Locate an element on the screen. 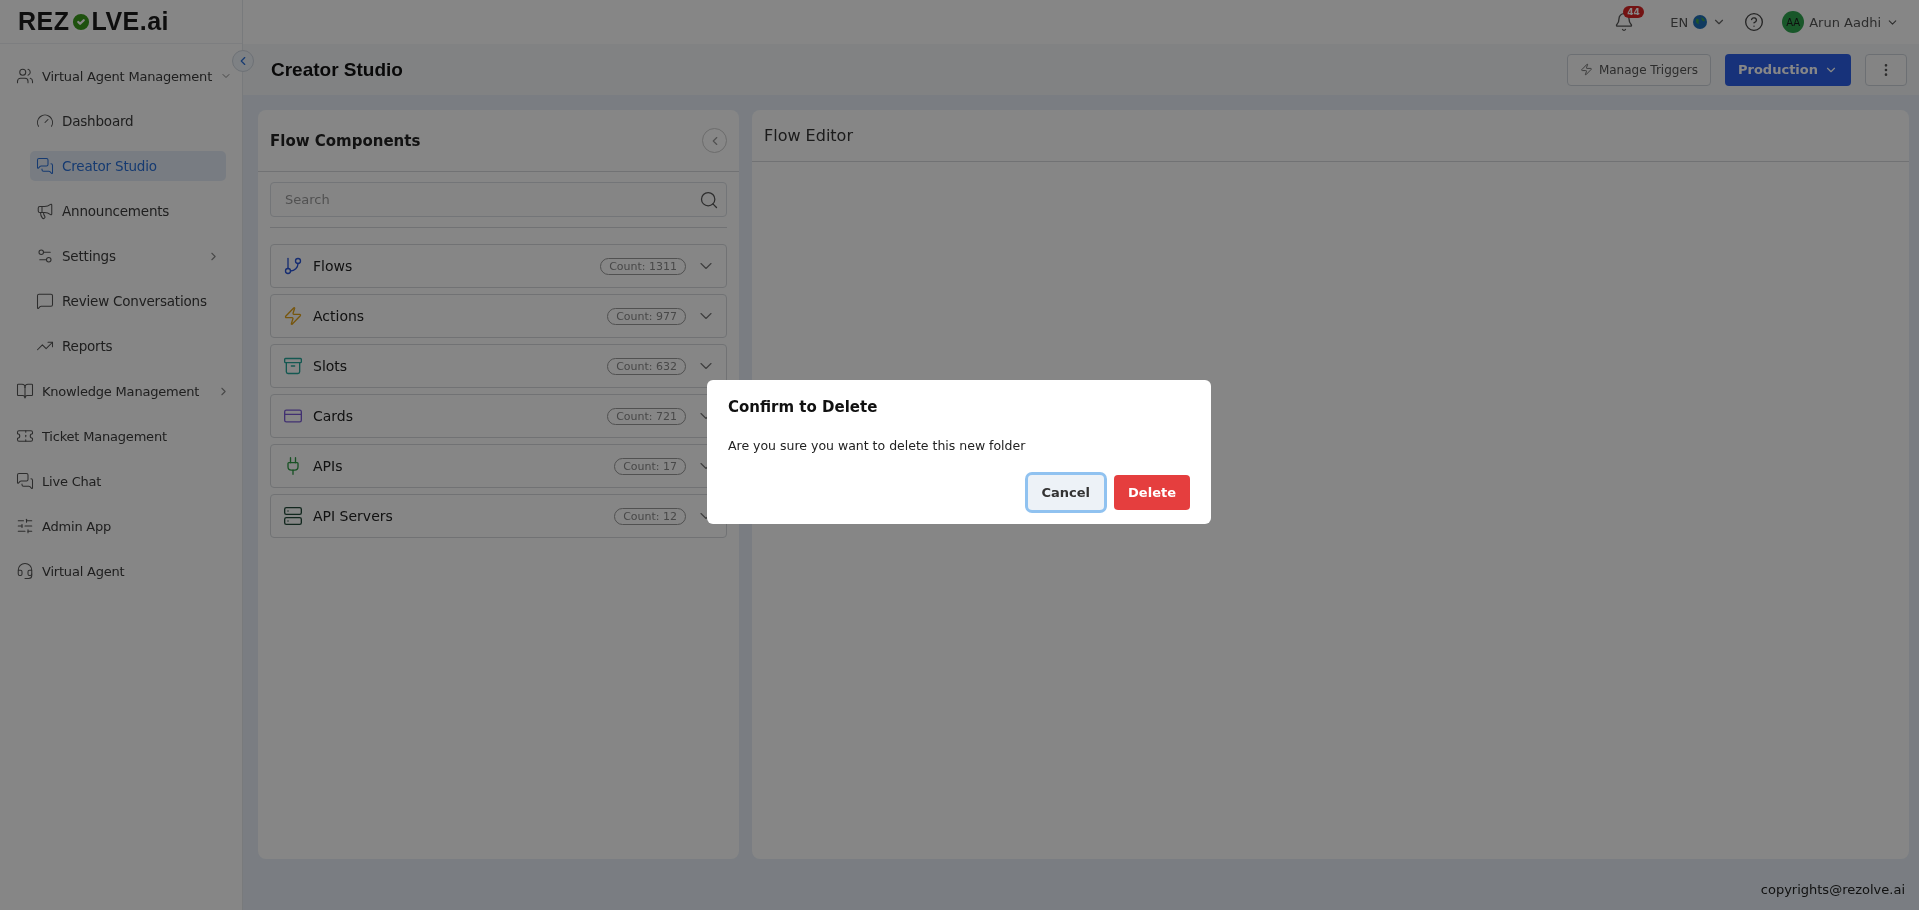  page-title: Creator Studio is located at coordinates (337, 69).